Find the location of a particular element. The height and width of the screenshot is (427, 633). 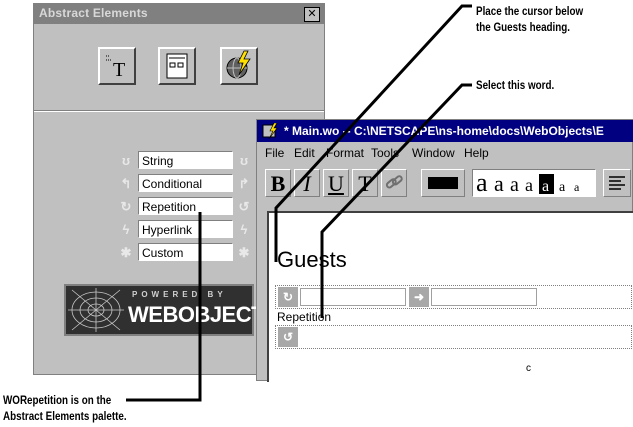

select-callout: Select this word. is located at coordinates (515, 85).